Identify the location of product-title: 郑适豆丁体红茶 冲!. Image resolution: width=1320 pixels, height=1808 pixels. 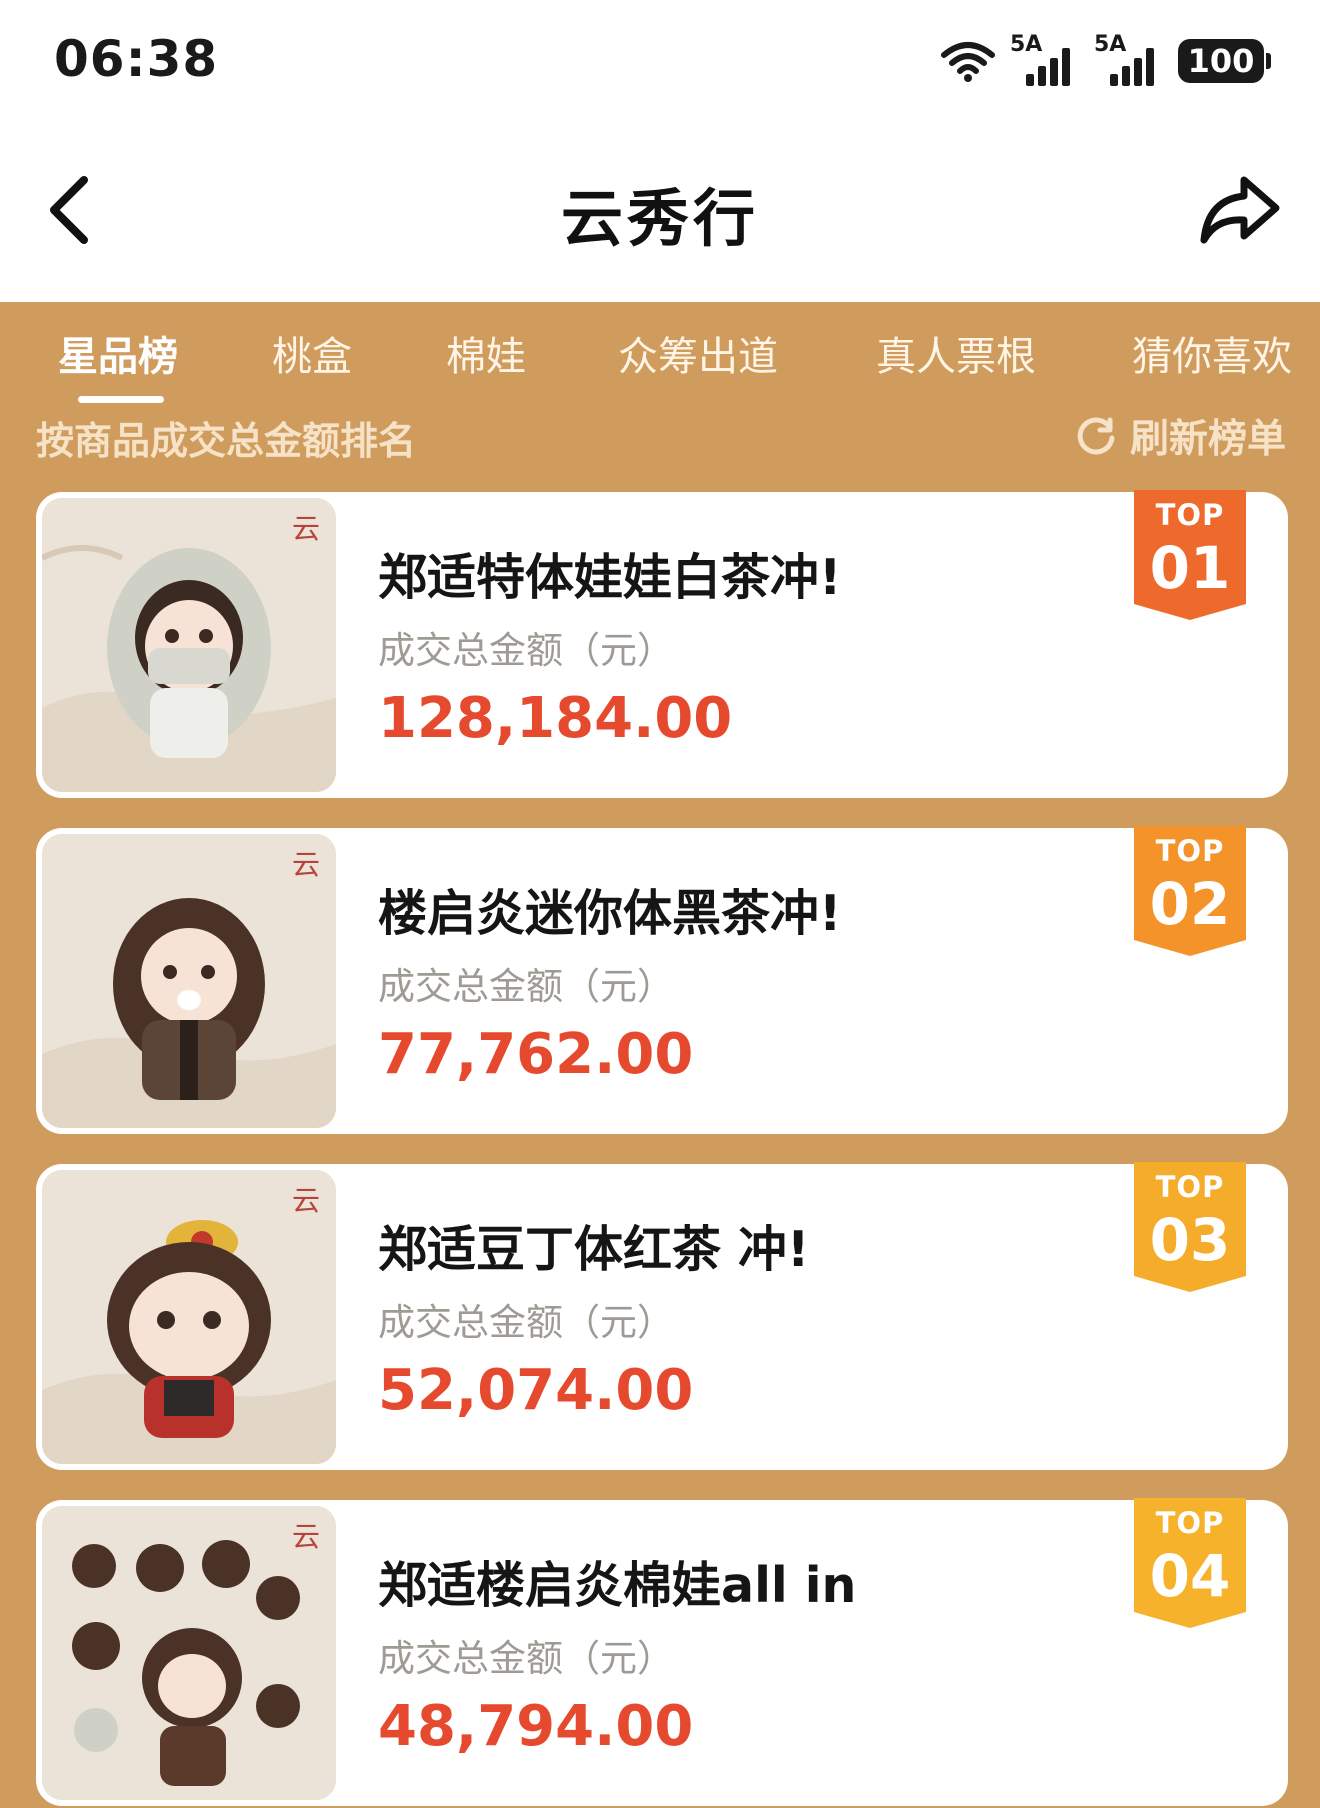
(594, 1249).